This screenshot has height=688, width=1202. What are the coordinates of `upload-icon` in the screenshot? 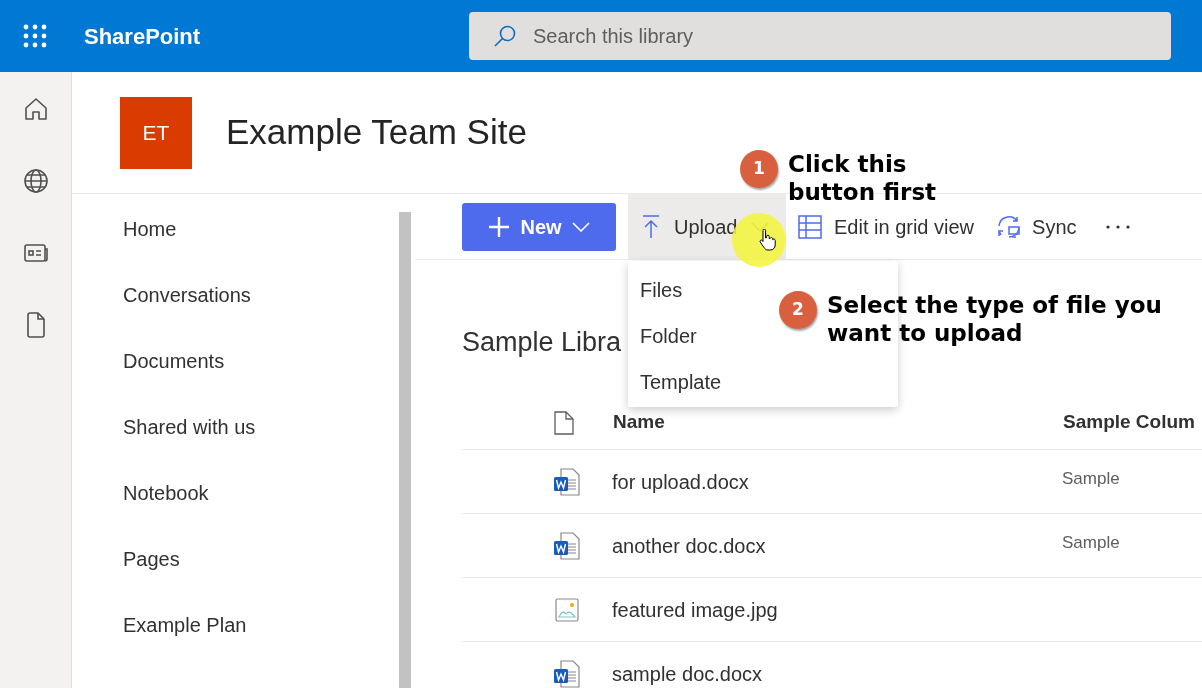 It's located at (651, 226).